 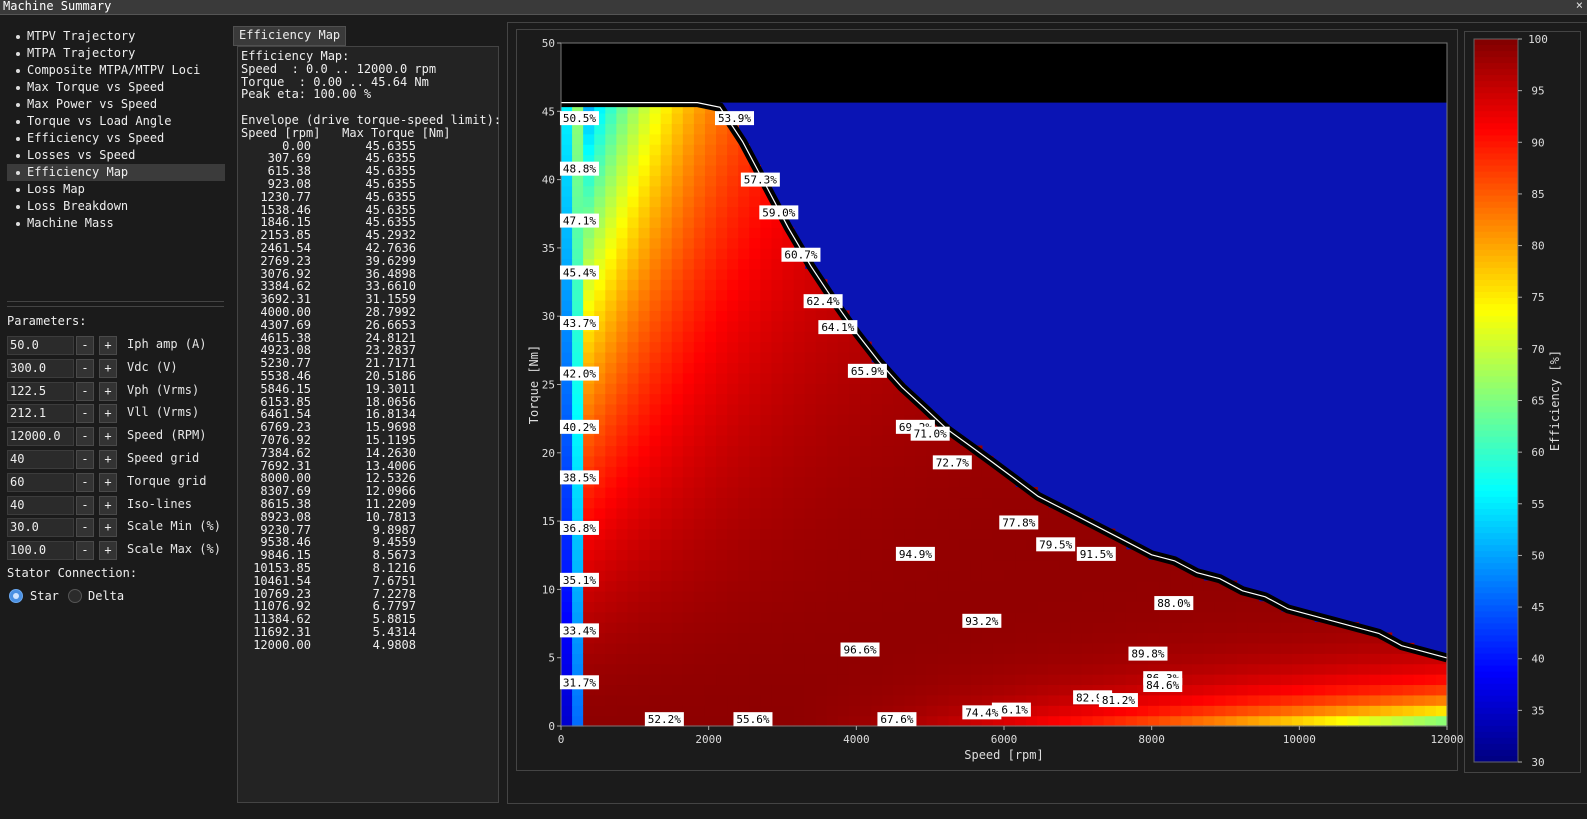 I want to click on nav-item: Machine Mass, so click(x=116, y=223).